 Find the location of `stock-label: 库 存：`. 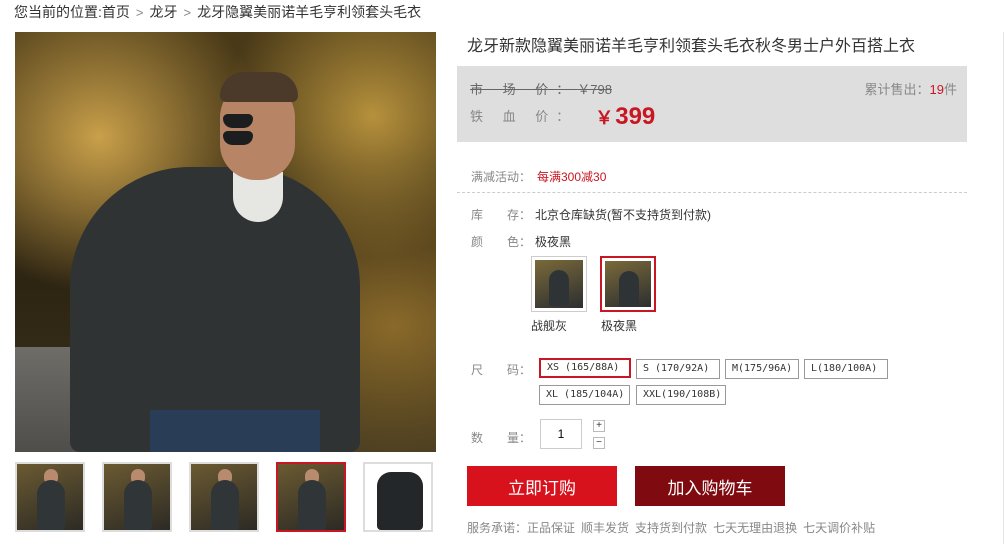

stock-label: 库 存： is located at coordinates (501, 215).